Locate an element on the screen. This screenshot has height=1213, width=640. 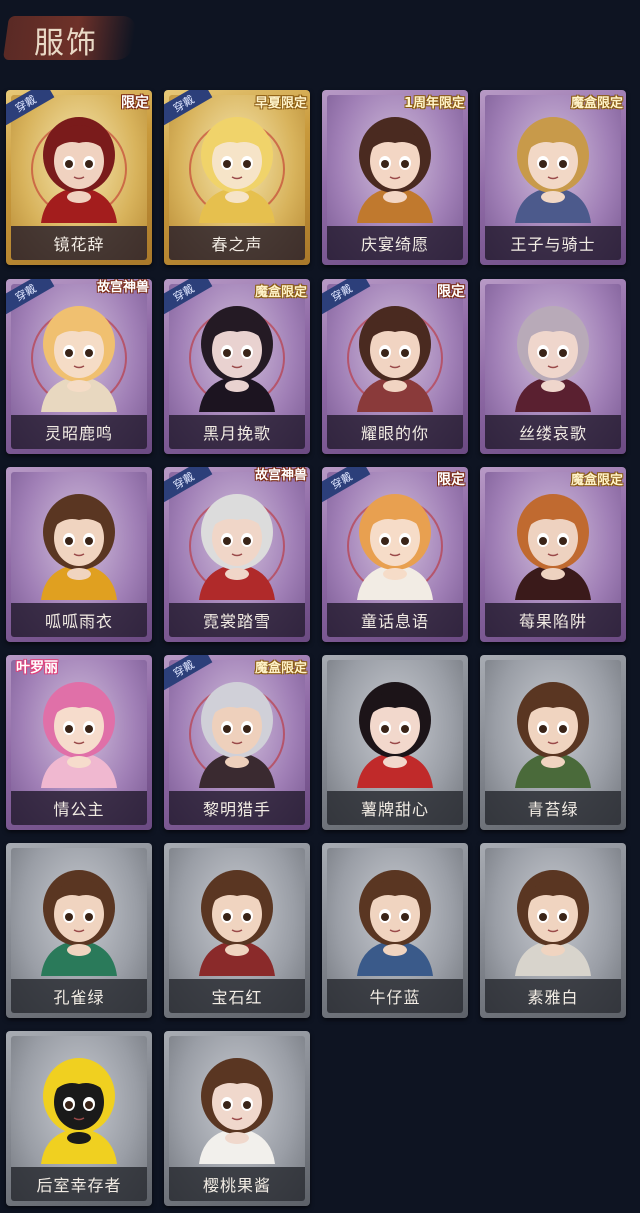
costume-name: 童话息语 is located at coordinates (395, 620).